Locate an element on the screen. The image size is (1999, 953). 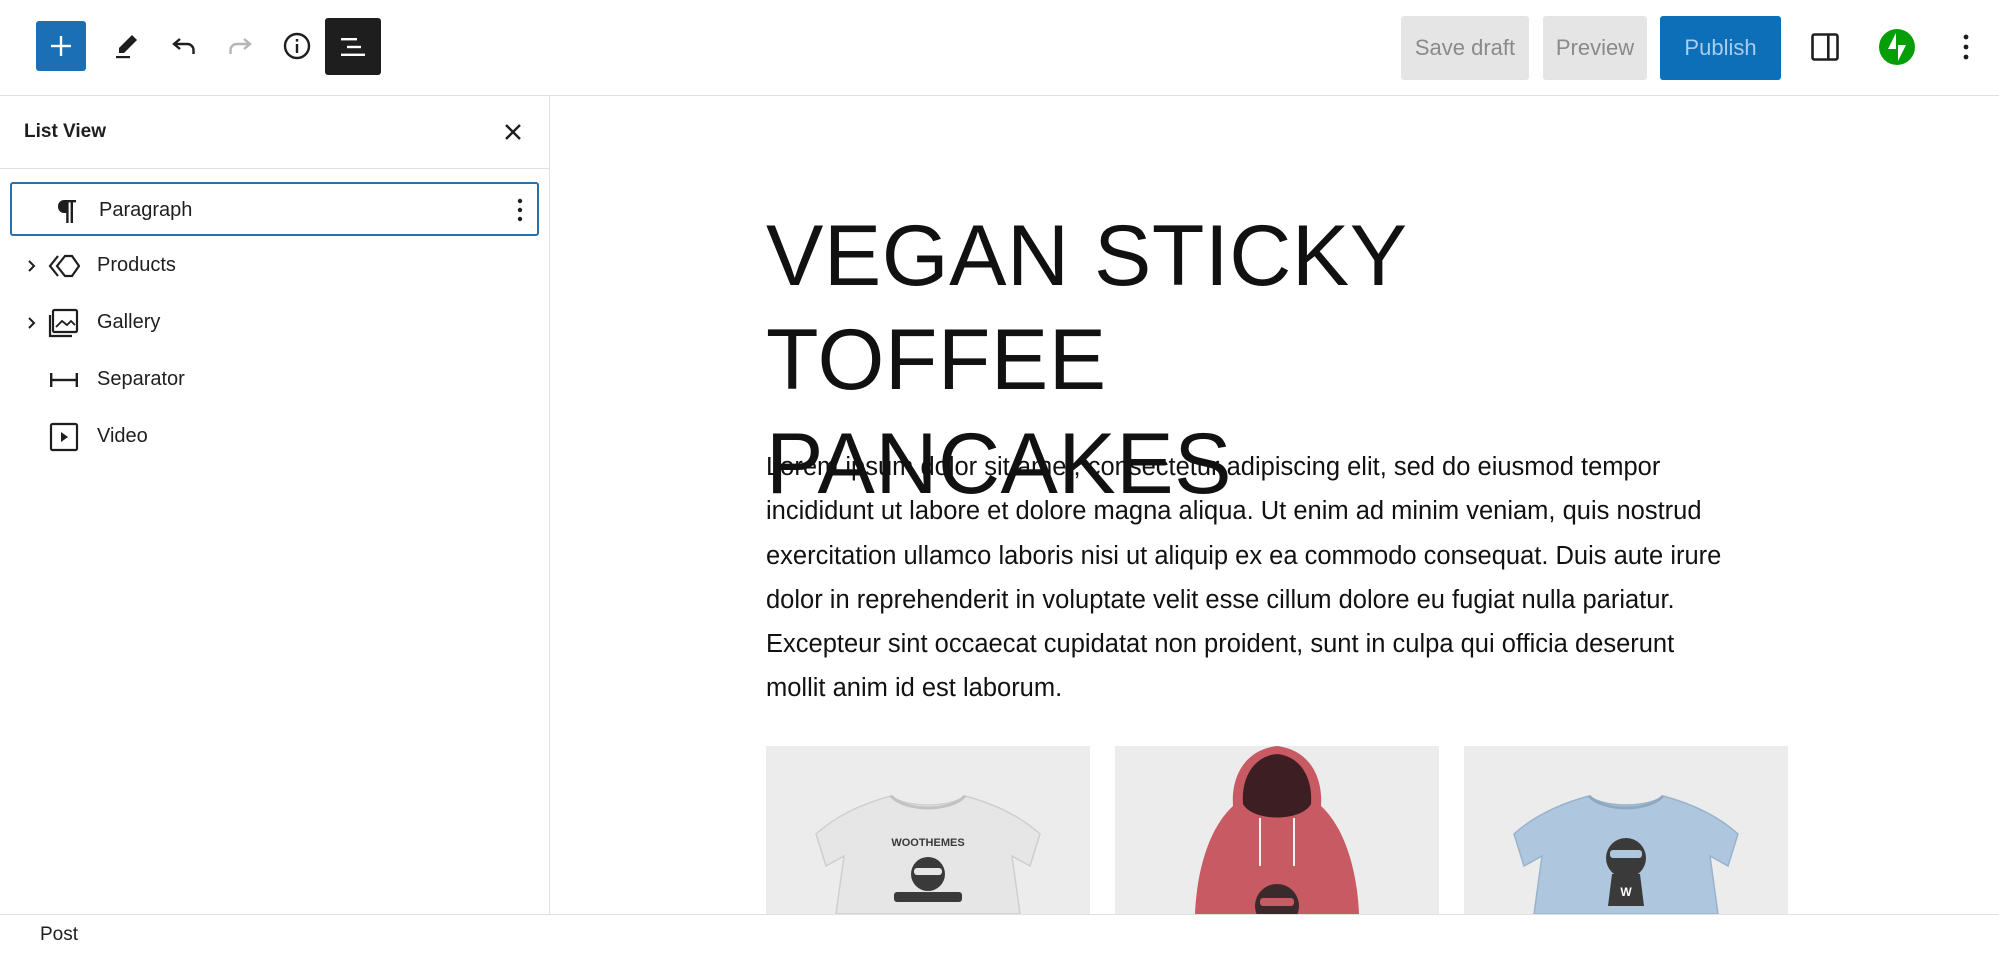
redo-icon is located at coordinates (240, 46).